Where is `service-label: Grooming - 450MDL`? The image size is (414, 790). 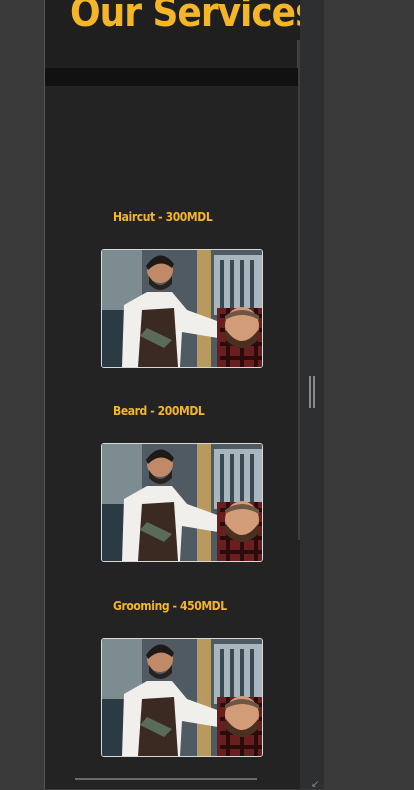 service-label: Grooming - 450MDL is located at coordinates (170, 606).